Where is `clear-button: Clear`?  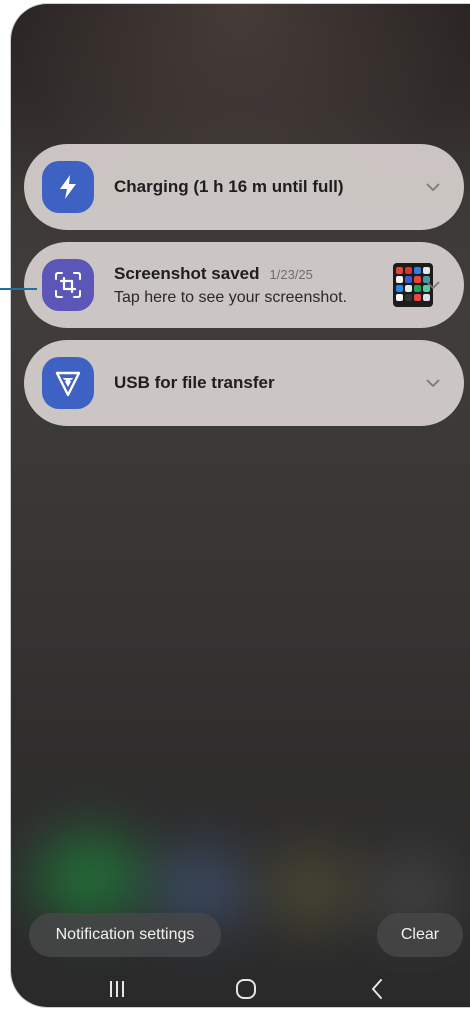
clear-button: Clear is located at coordinates (420, 935).